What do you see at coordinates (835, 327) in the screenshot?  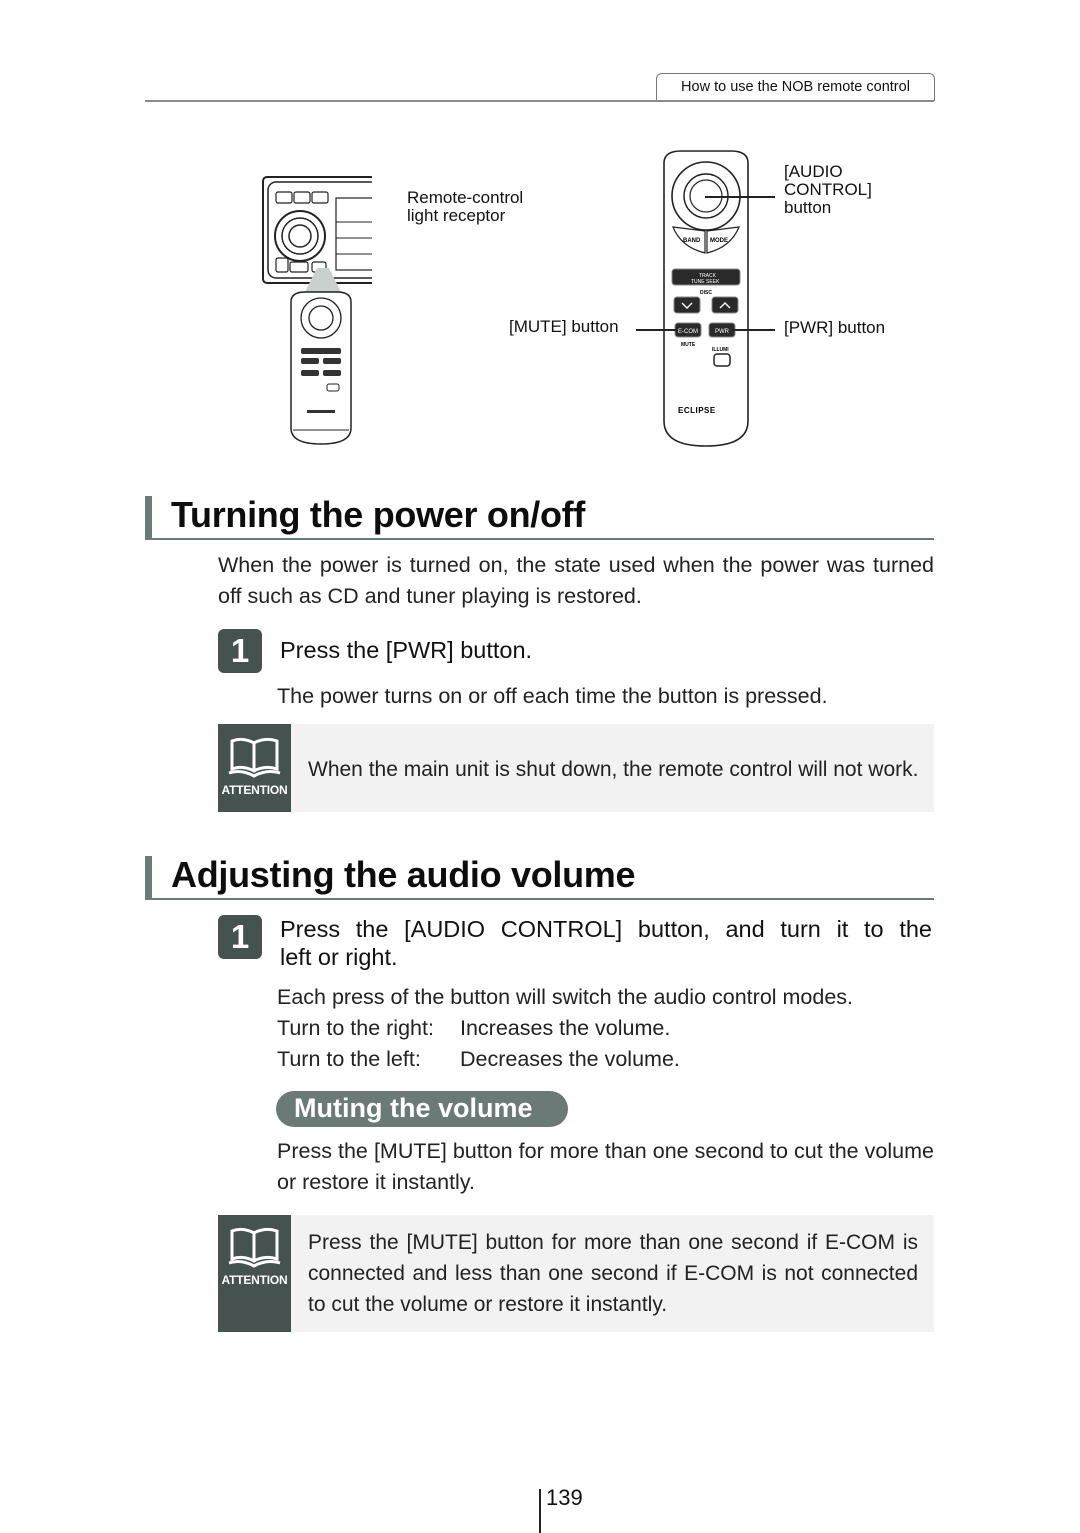 I see `pwr-callout: [PWR] button` at bounding box center [835, 327].